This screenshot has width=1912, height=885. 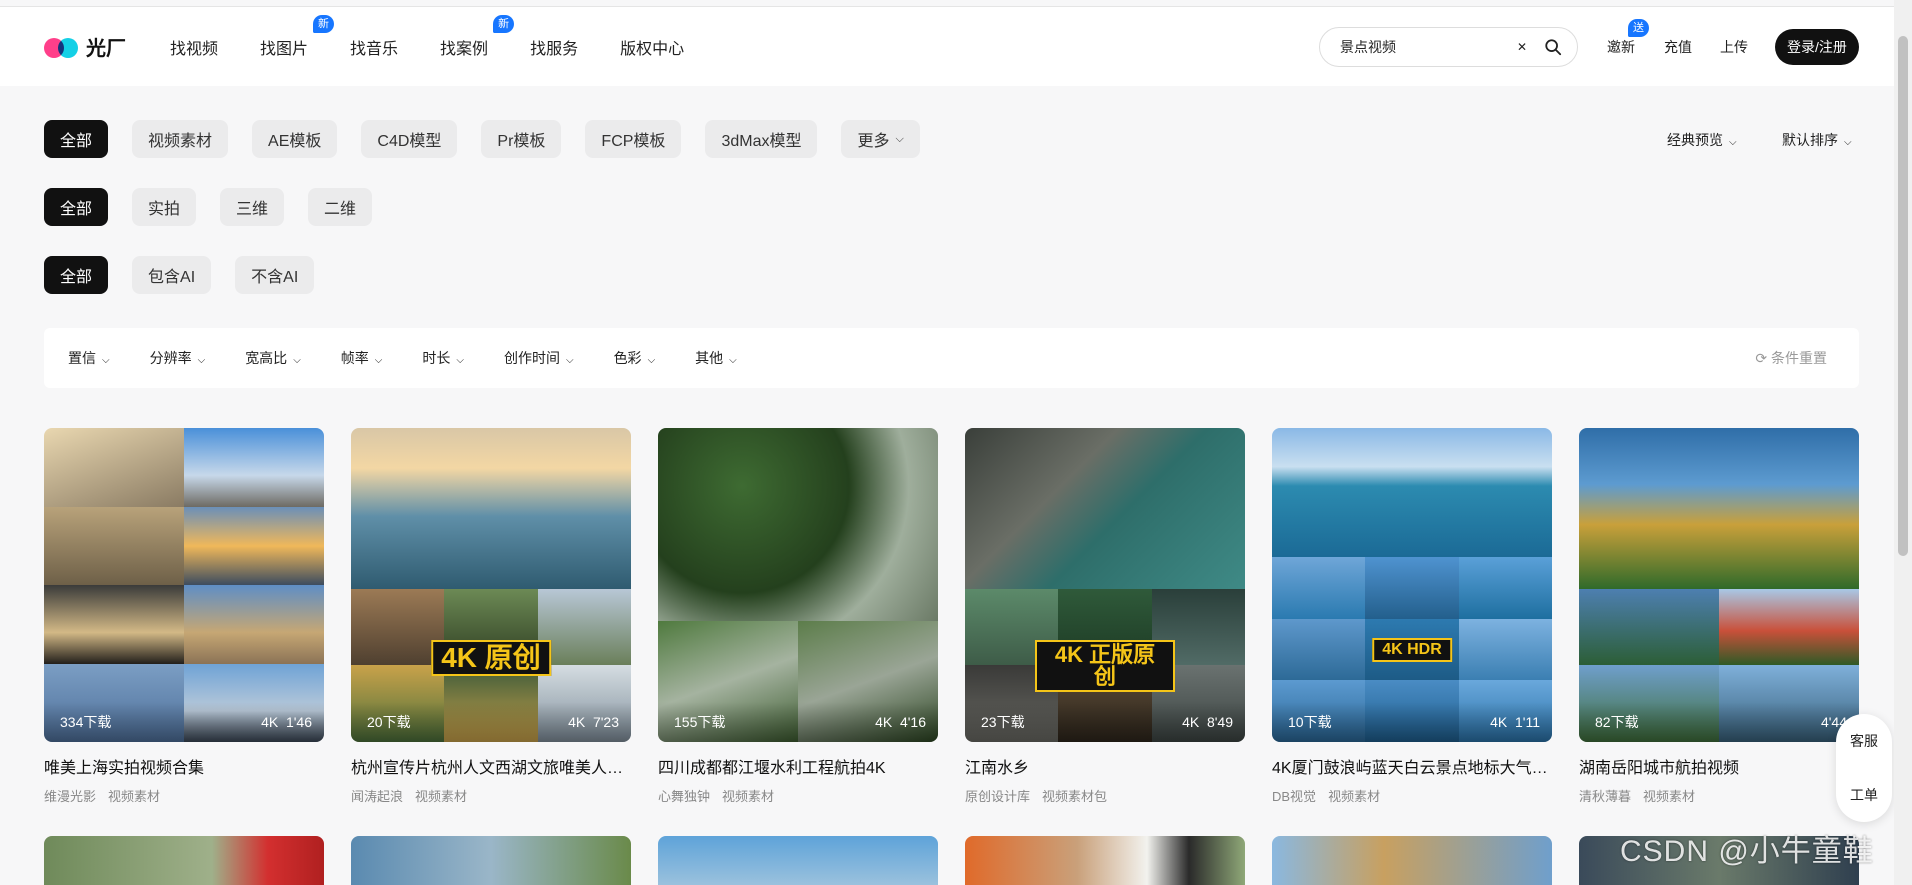 I want to click on type-pill-all: 全部, so click(x=76, y=139).